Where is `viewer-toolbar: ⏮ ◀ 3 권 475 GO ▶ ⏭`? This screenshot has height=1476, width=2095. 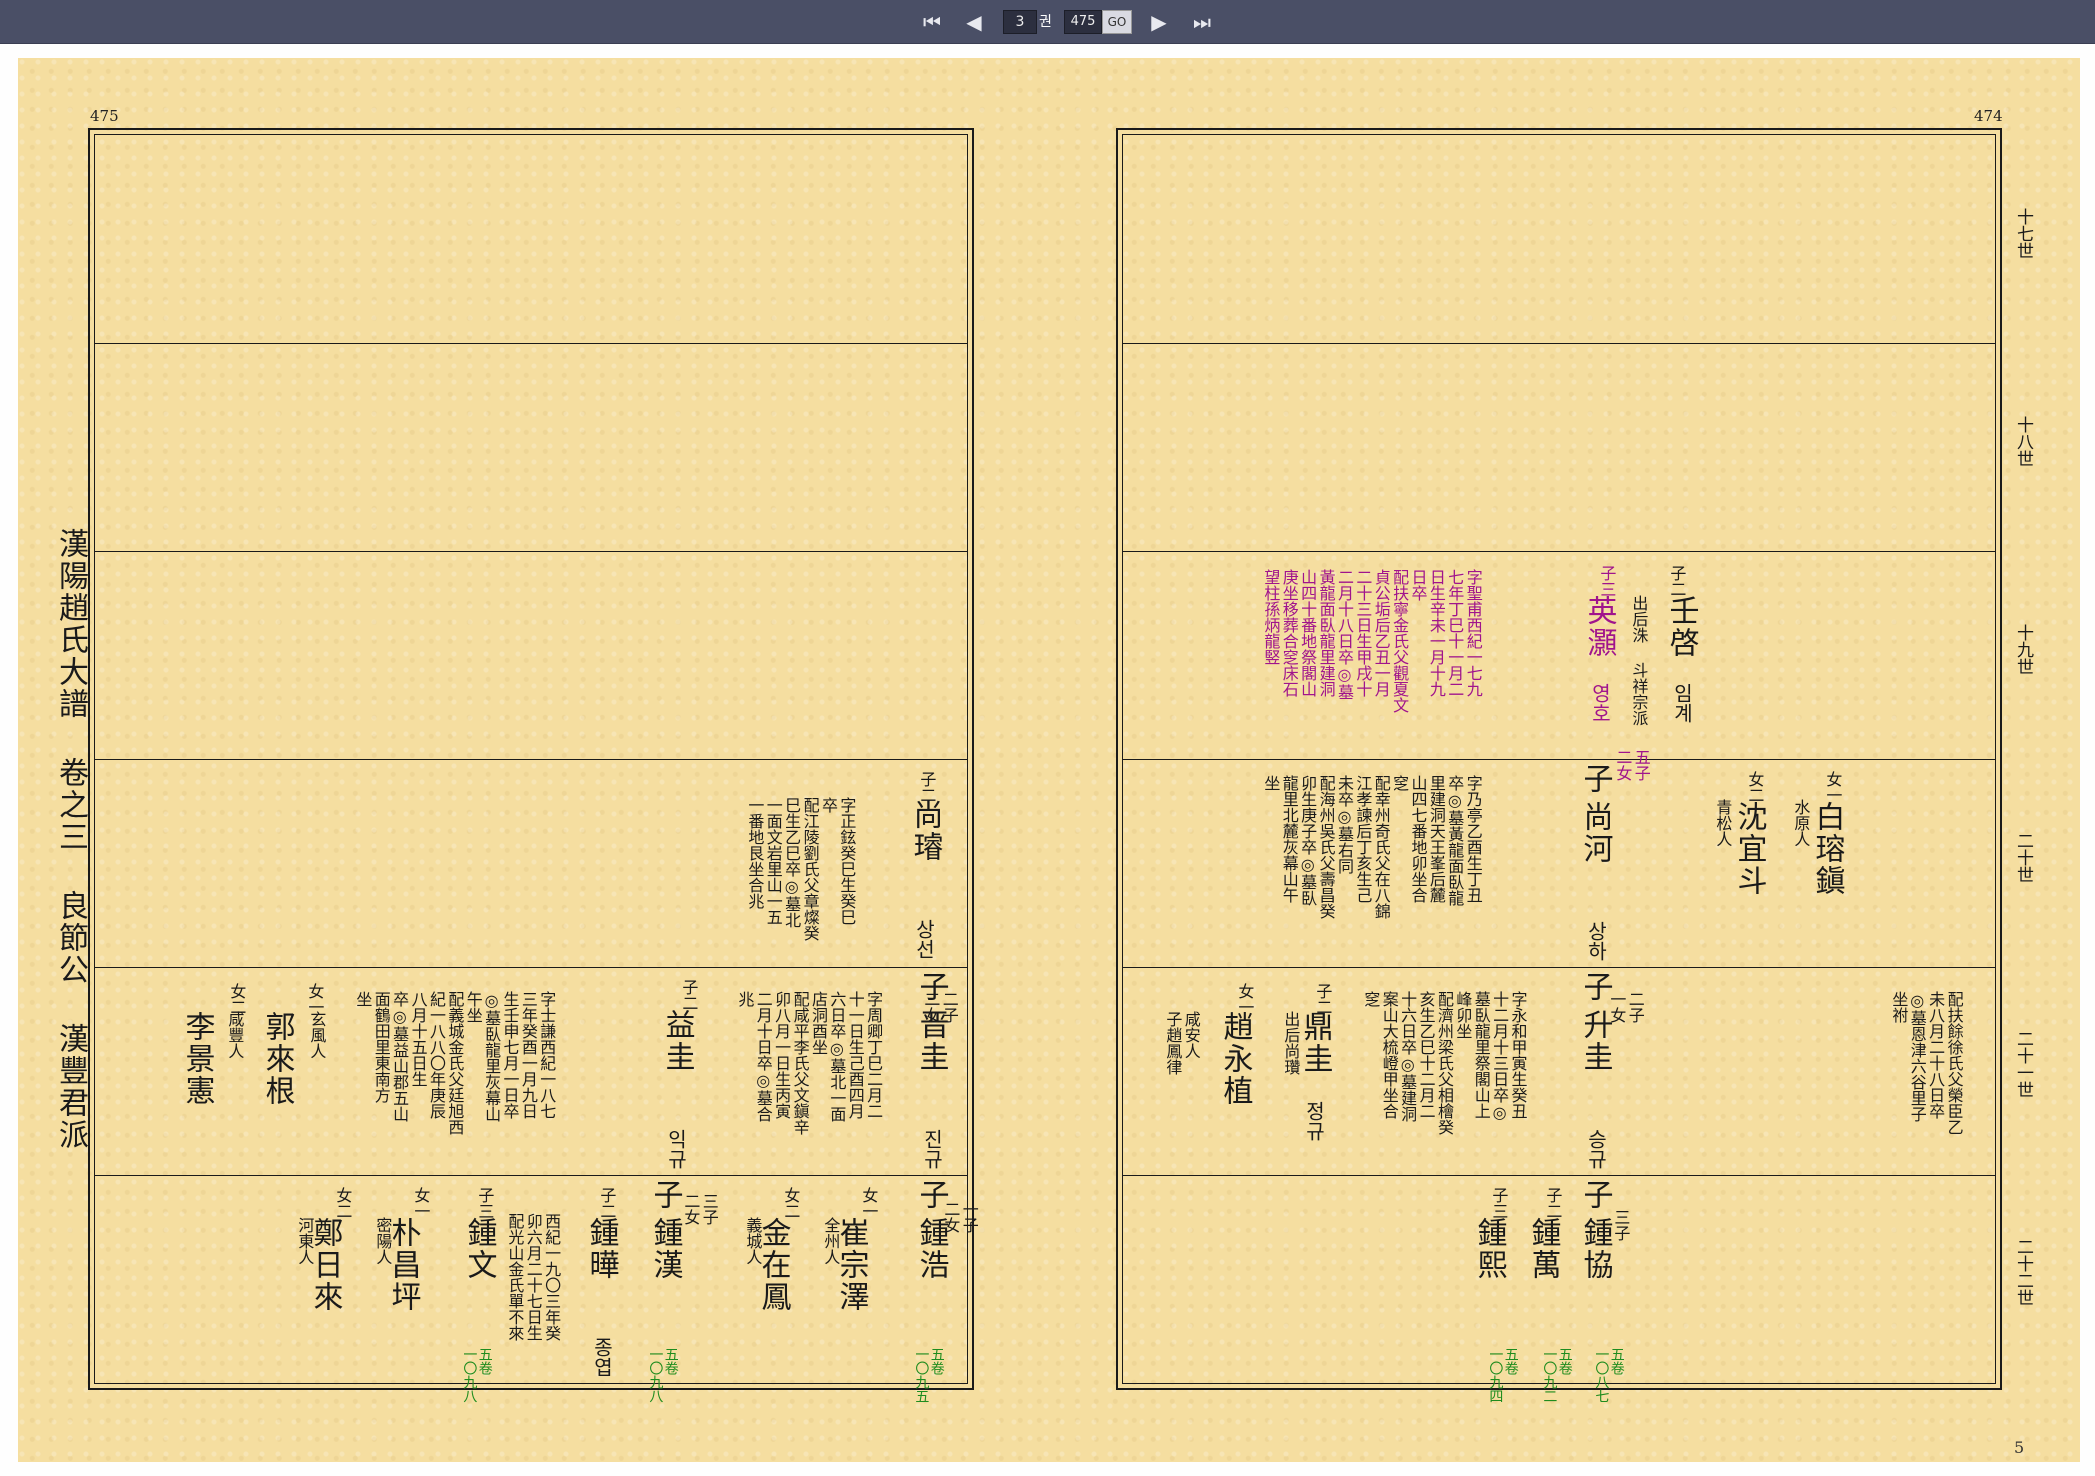 viewer-toolbar: ⏮ ◀ 3 권 475 GO ▶ ⏭ is located at coordinates (1047, 22).